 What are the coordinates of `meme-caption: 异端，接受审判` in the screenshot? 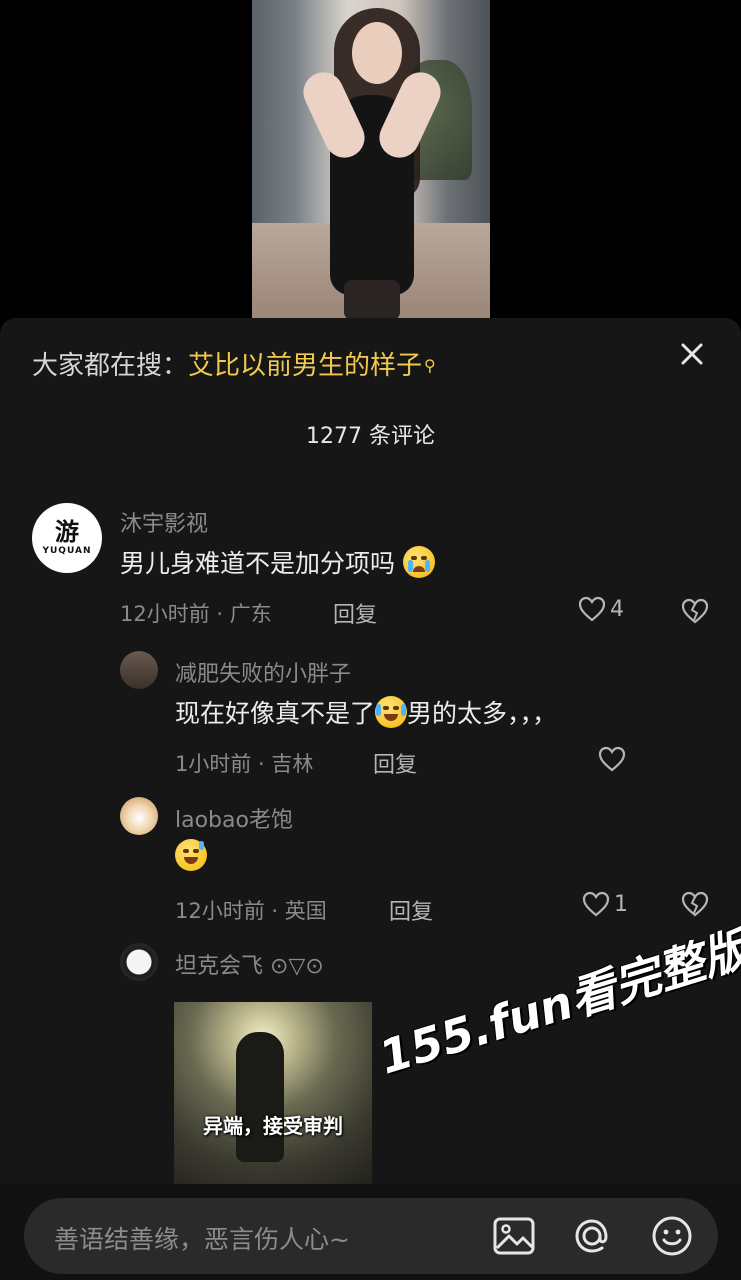 It's located at (273, 1126).